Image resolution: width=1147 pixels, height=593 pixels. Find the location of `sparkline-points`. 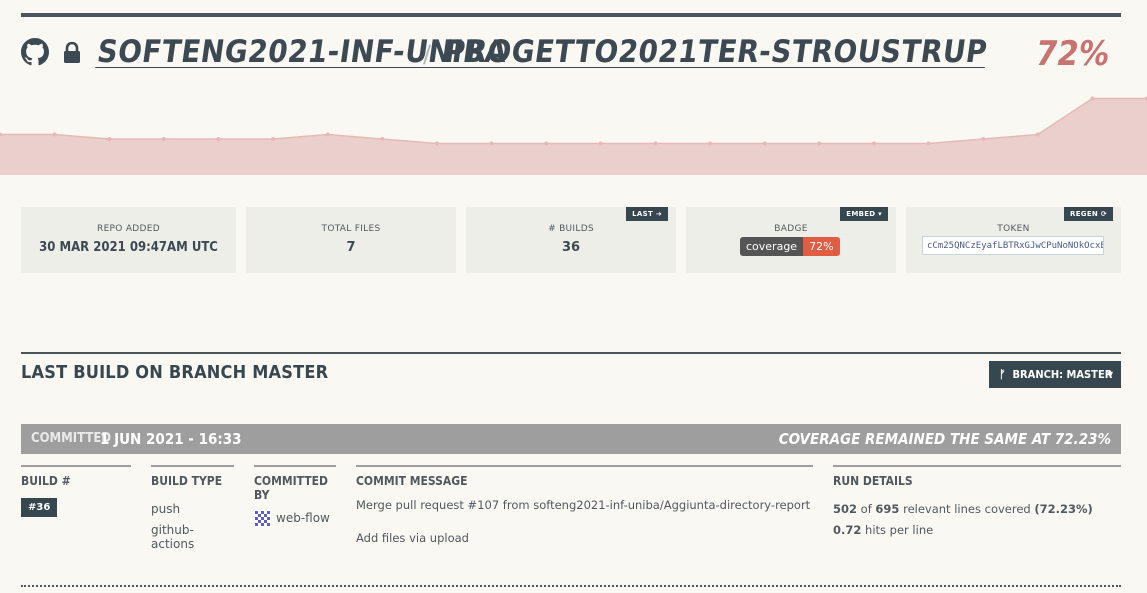

sparkline-points is located at coordinates (573, 121).